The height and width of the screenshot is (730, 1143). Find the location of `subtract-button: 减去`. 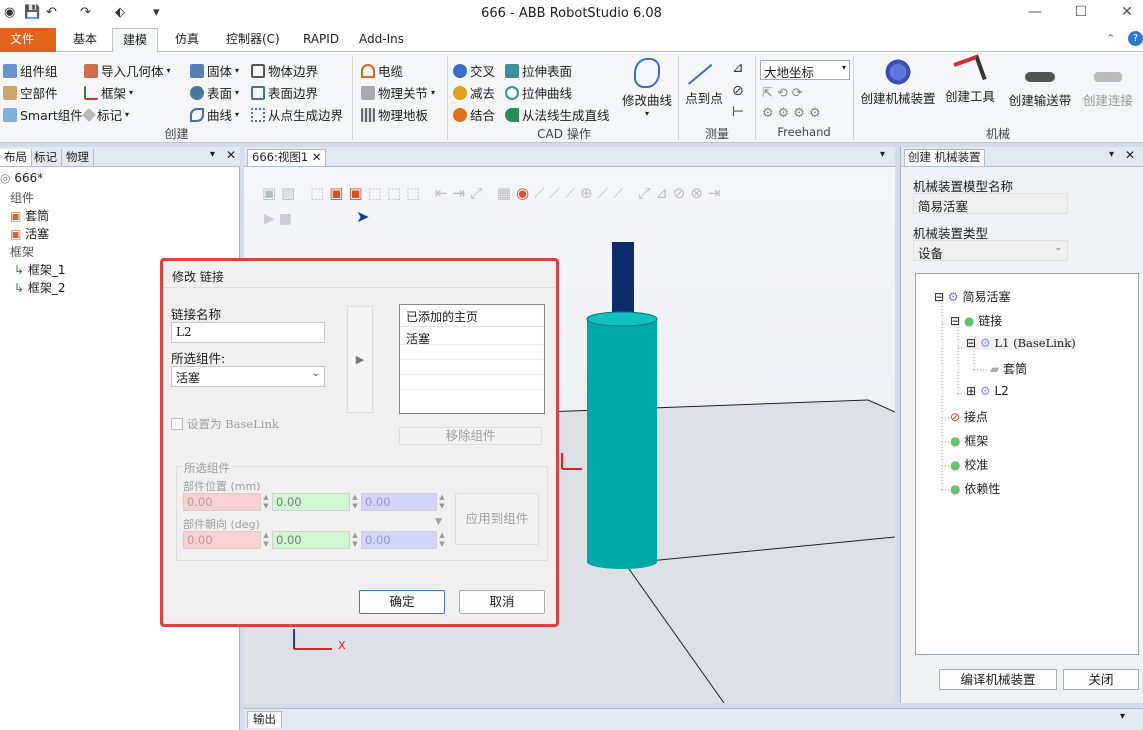

subtract-button: 减去 is located at coordinates (474, 92).